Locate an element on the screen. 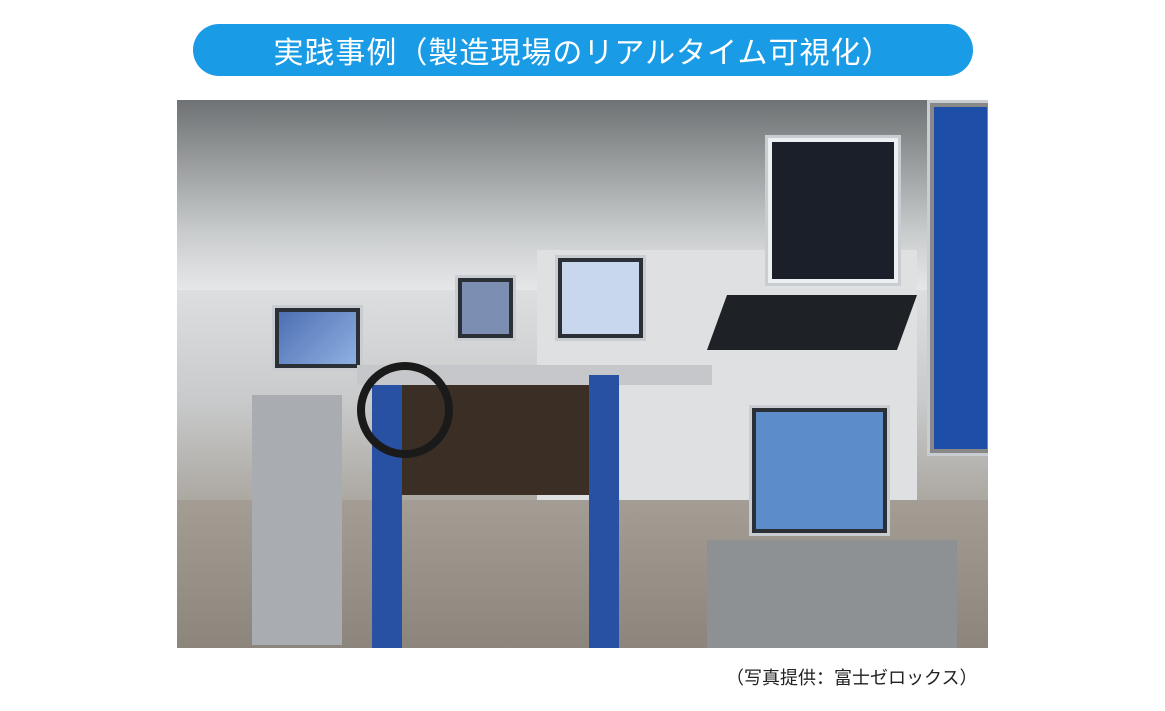  photo-wheel is located at coordinates (405, 410).